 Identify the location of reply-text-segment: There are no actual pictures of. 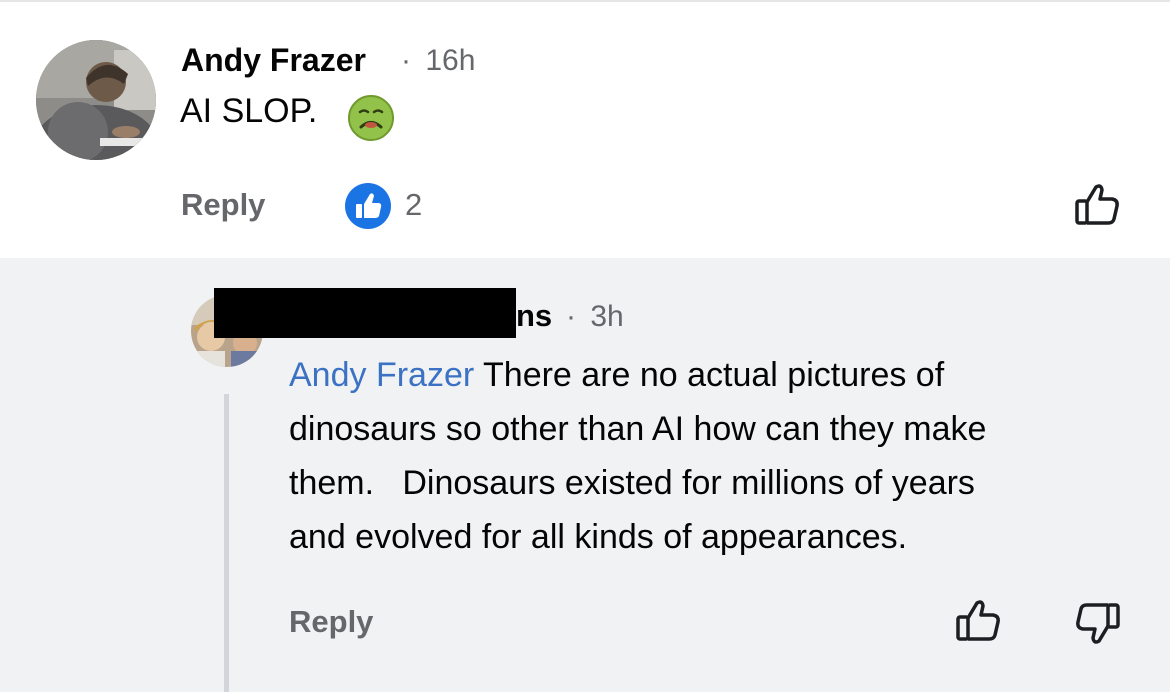
(709, 375).